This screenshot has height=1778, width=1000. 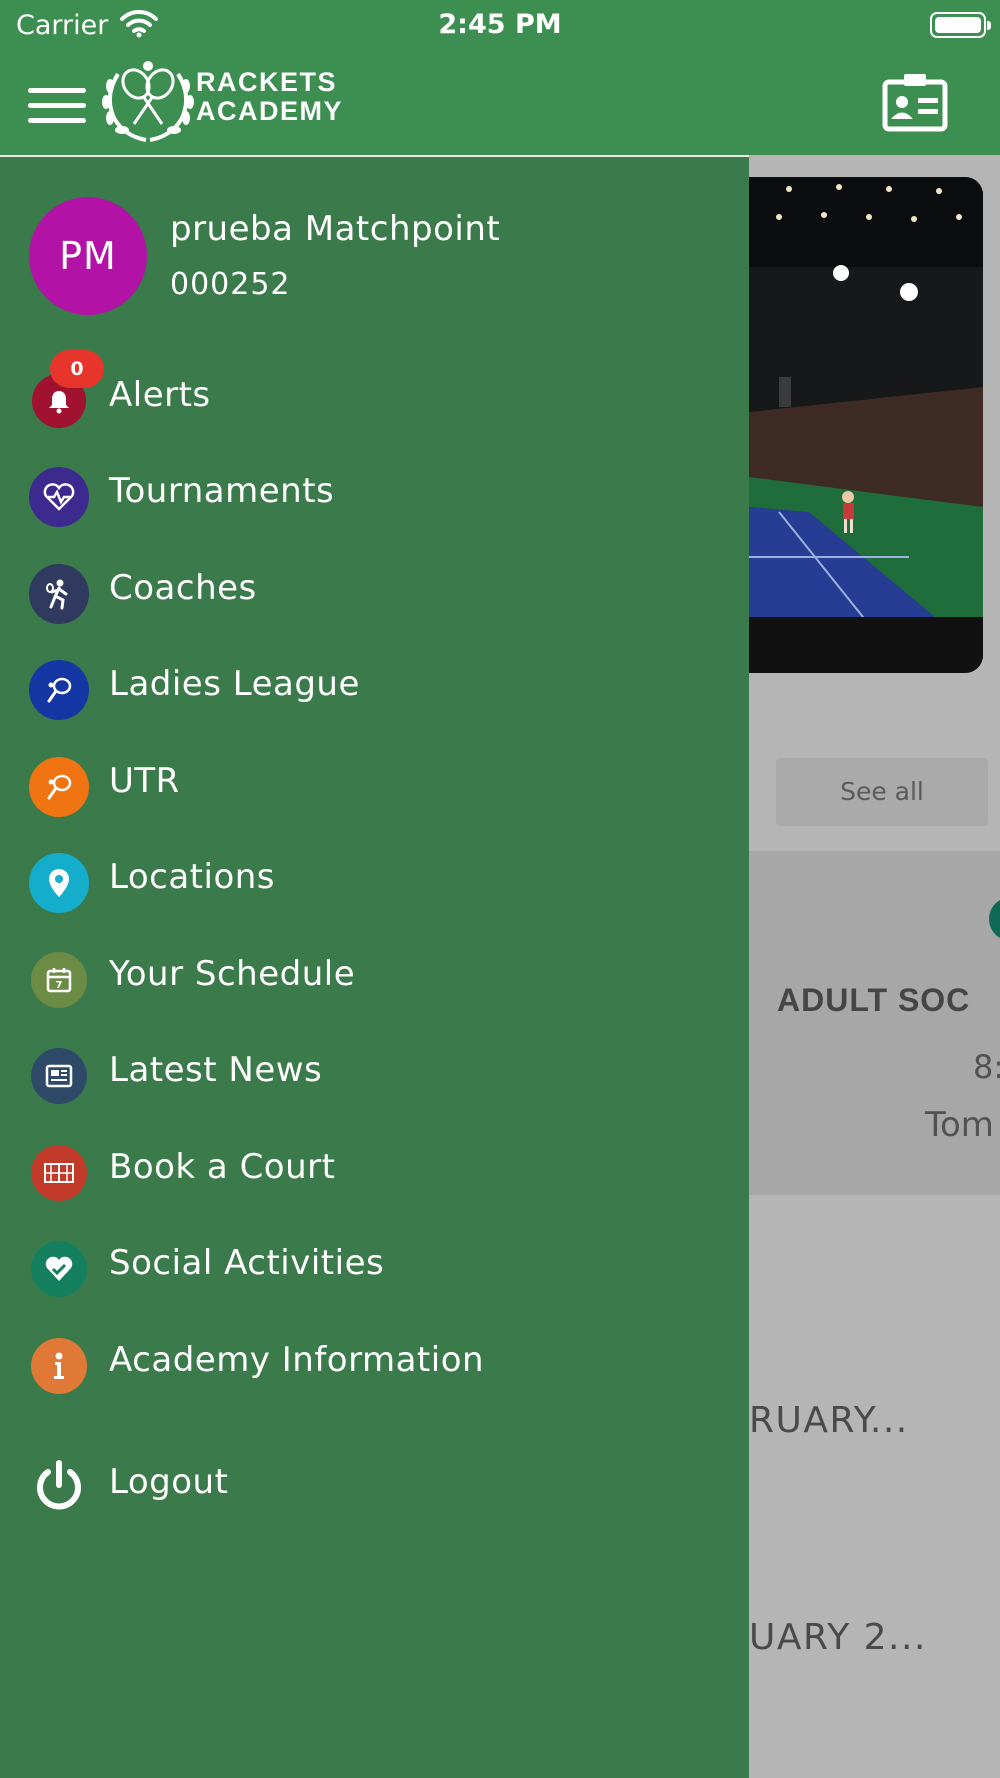 What do you see at coordinates (59, 497) in the screenshot?
I see `heartbeat-icon` at bounding box center [59, 497].